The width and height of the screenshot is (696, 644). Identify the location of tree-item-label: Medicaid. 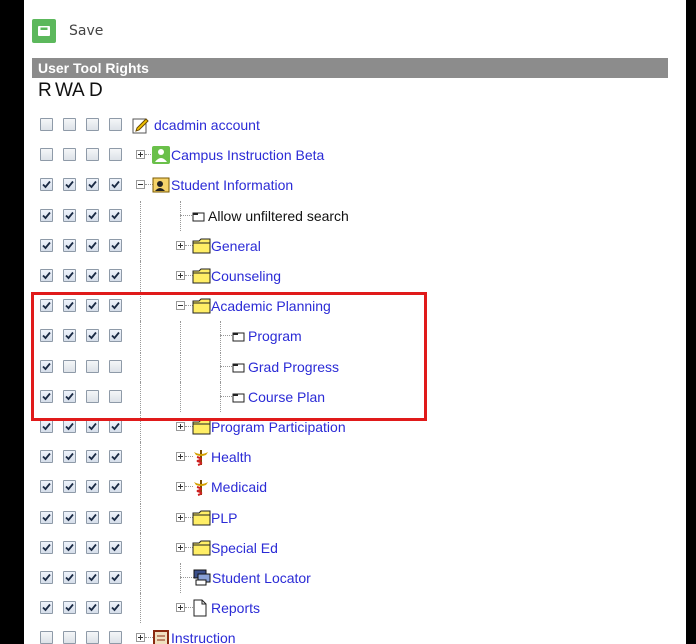
(239, 487).